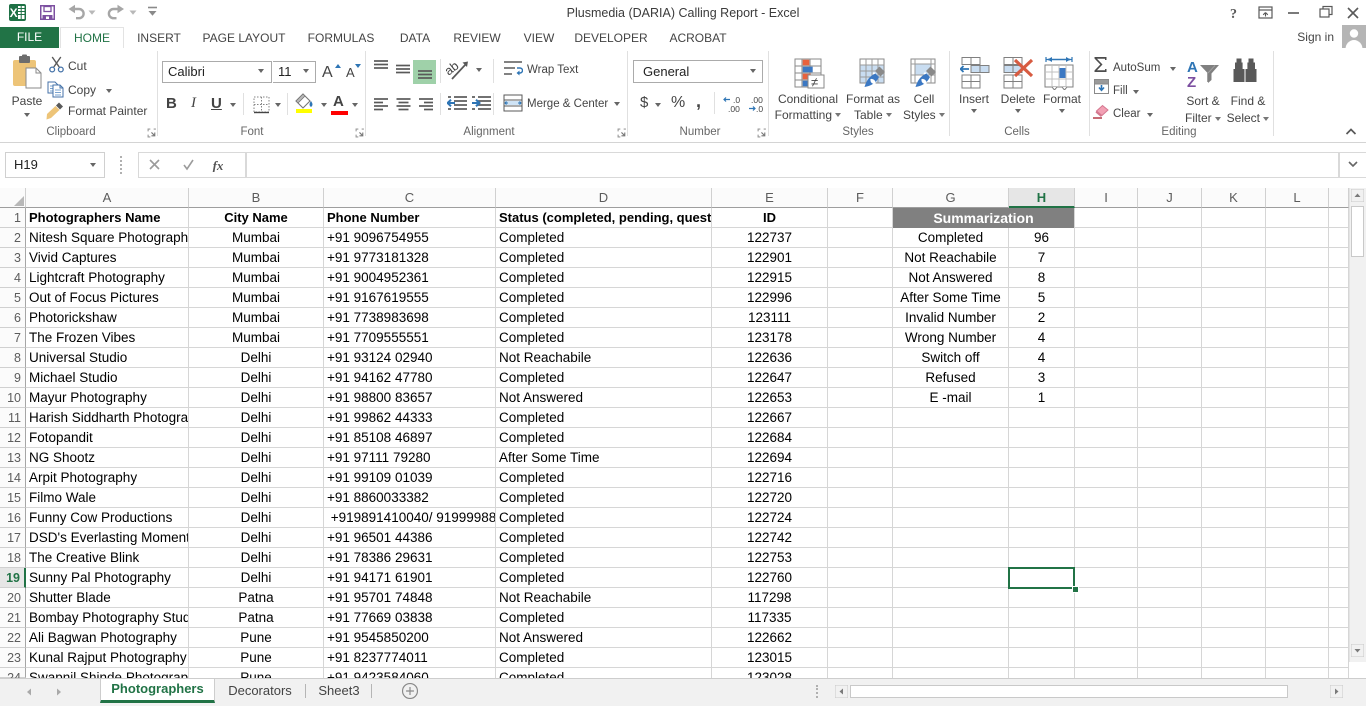 The width and height of the screenshot is (1366, 706). I want to click on svg-text: .00, so click(734, 108).